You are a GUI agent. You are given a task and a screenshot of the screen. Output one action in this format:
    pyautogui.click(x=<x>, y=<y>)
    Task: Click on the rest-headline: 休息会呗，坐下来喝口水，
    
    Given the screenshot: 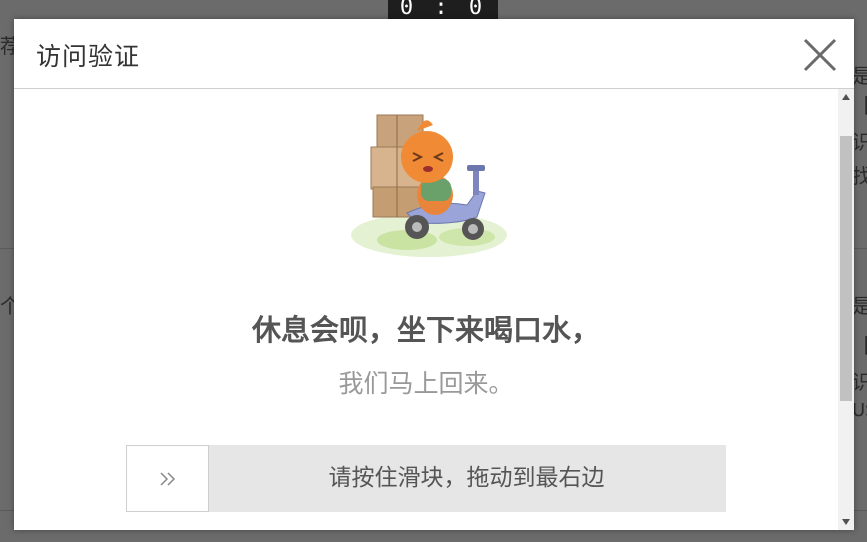 What is the action you would take?
    pyautogui.click(x=425, y=330)
    